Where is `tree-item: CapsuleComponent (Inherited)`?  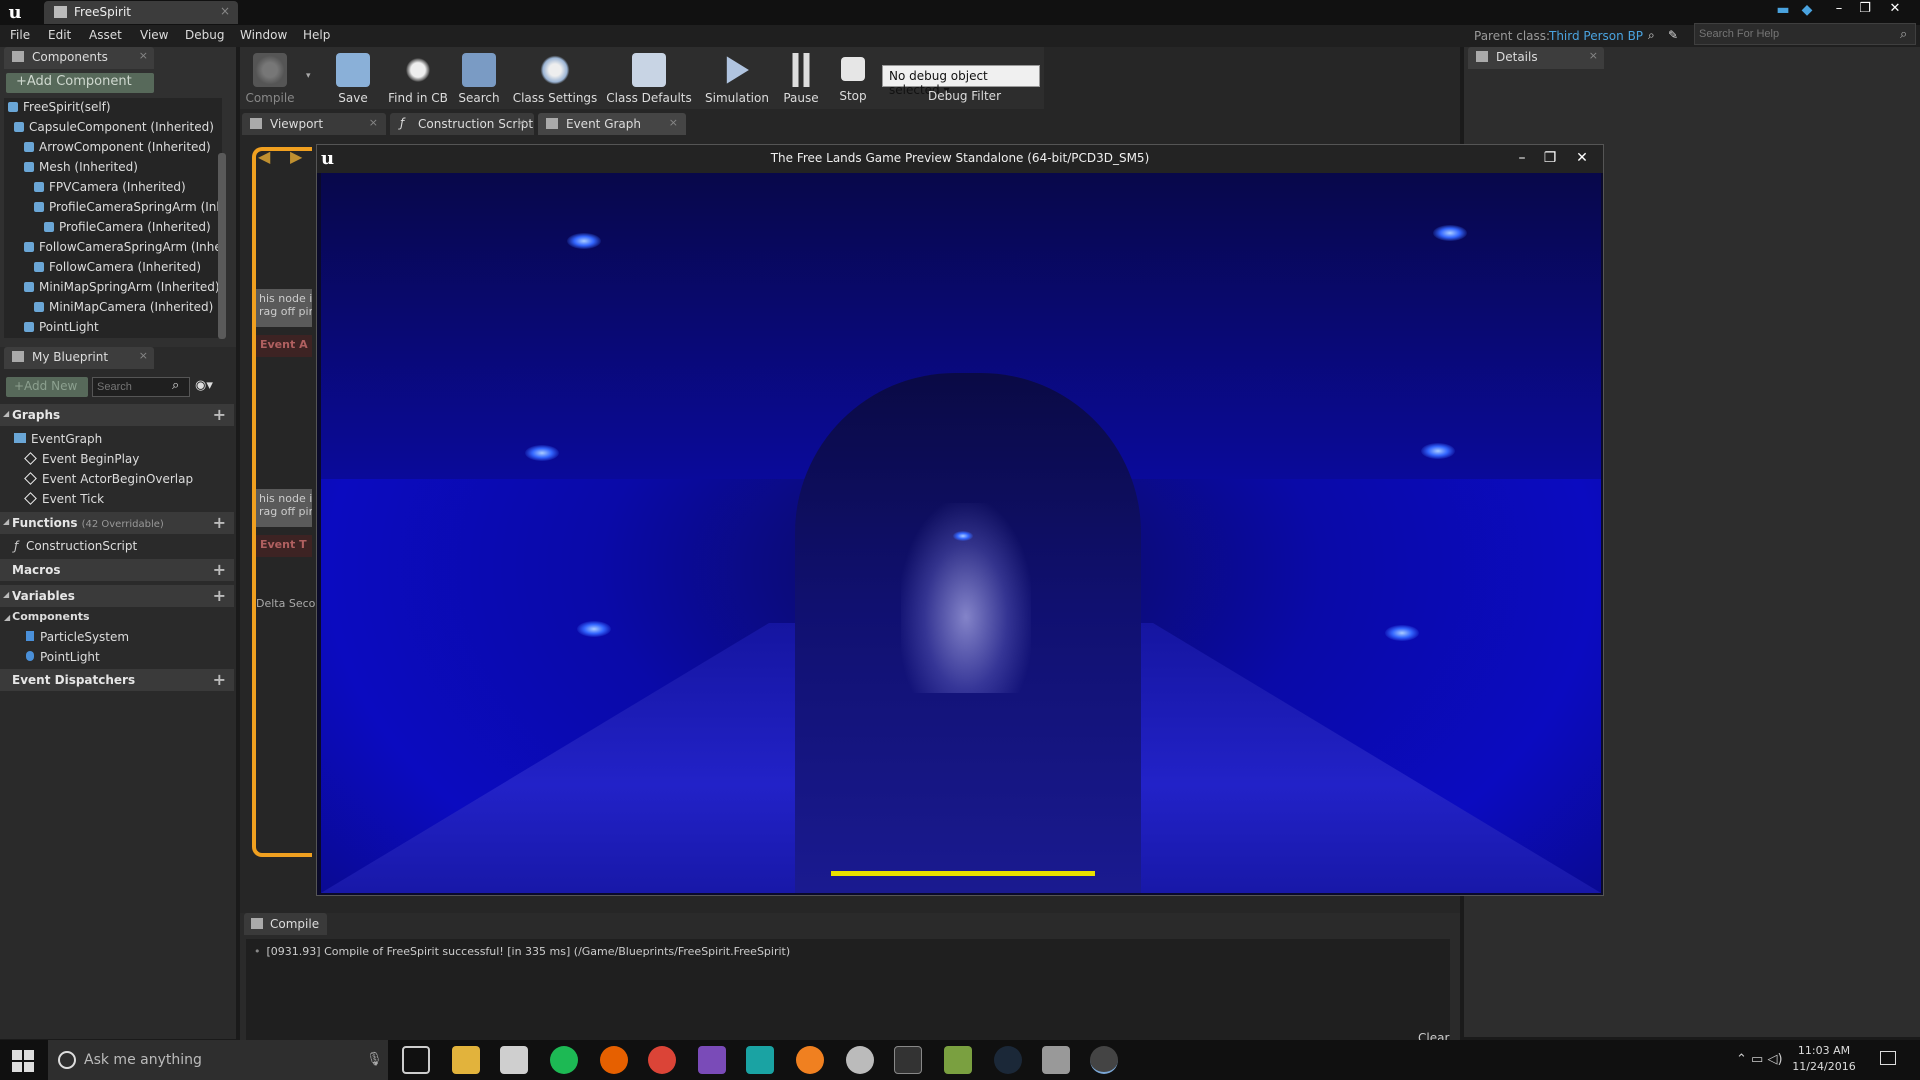
tree-item: CapsuleComponent (Inherited) is located at coordinates (114, 127).